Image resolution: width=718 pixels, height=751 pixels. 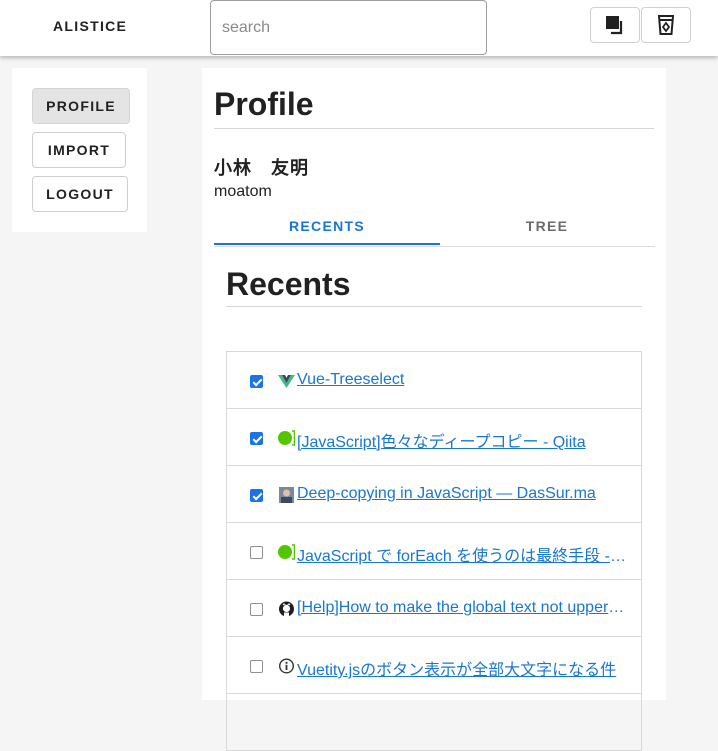 I want to click on username: moatom, so click(x=243, y=191).